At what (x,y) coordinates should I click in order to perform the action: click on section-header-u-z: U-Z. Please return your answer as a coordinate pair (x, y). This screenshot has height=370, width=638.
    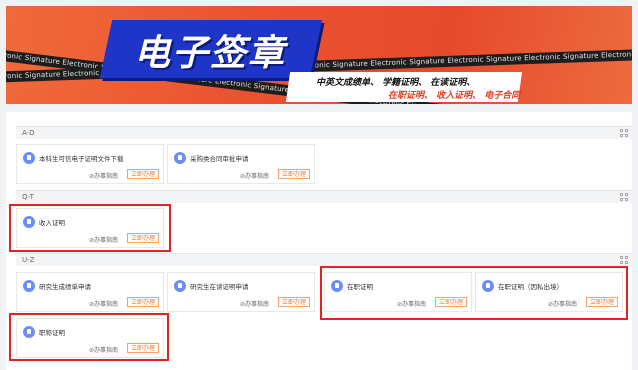
    Looking at the image, I should click on (324, 259).